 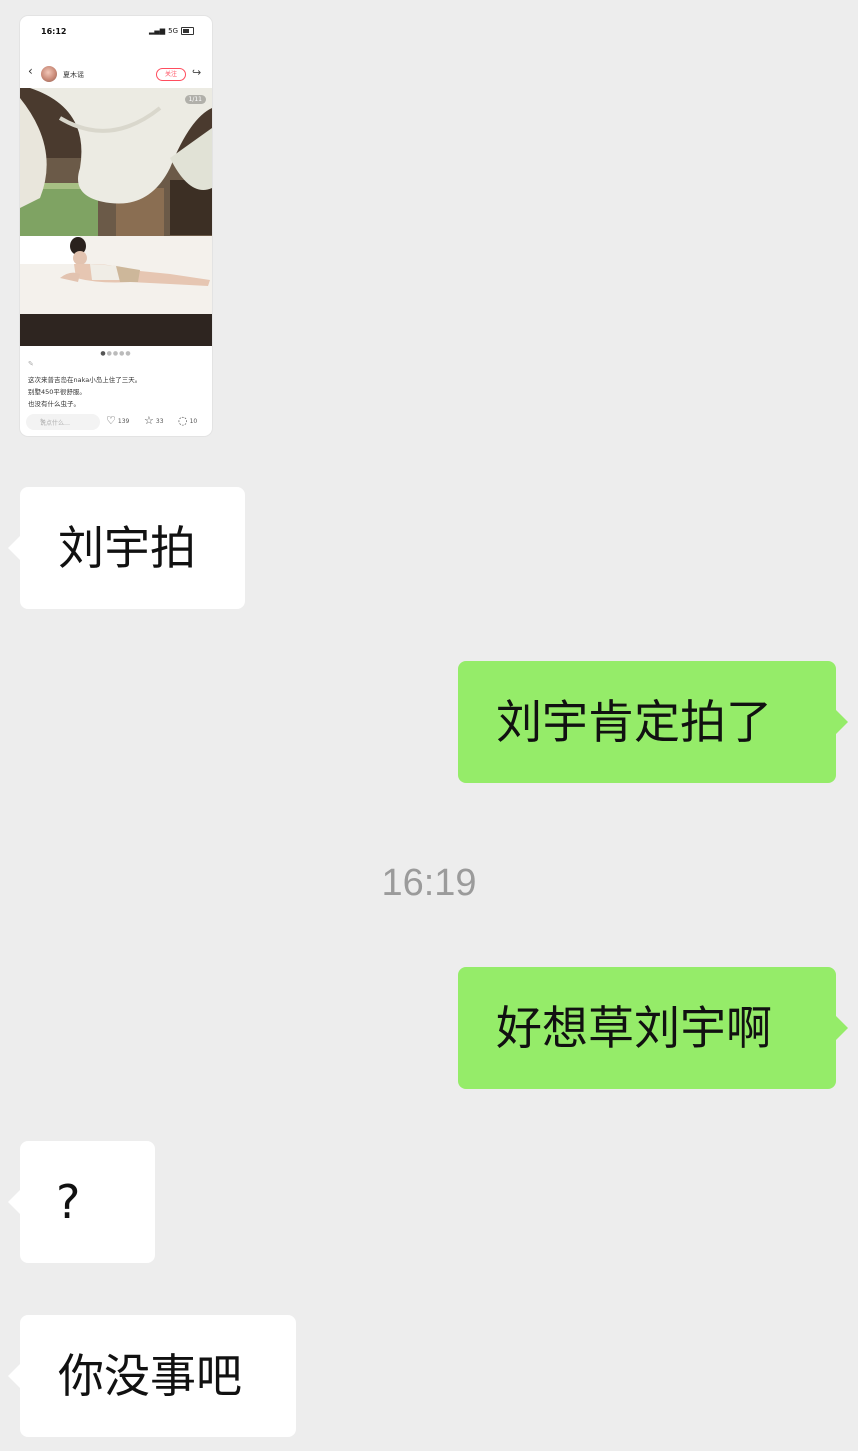 I want to click on message-text: 好想草刘宇啊, so click(x=634, y=1028).